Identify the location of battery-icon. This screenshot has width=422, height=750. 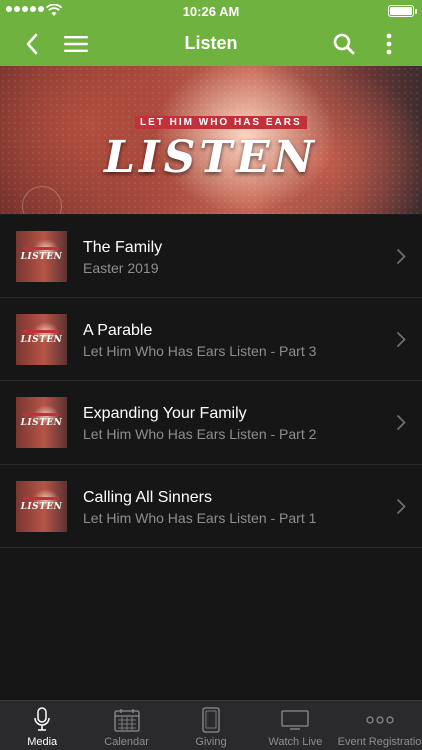
(402, 11).